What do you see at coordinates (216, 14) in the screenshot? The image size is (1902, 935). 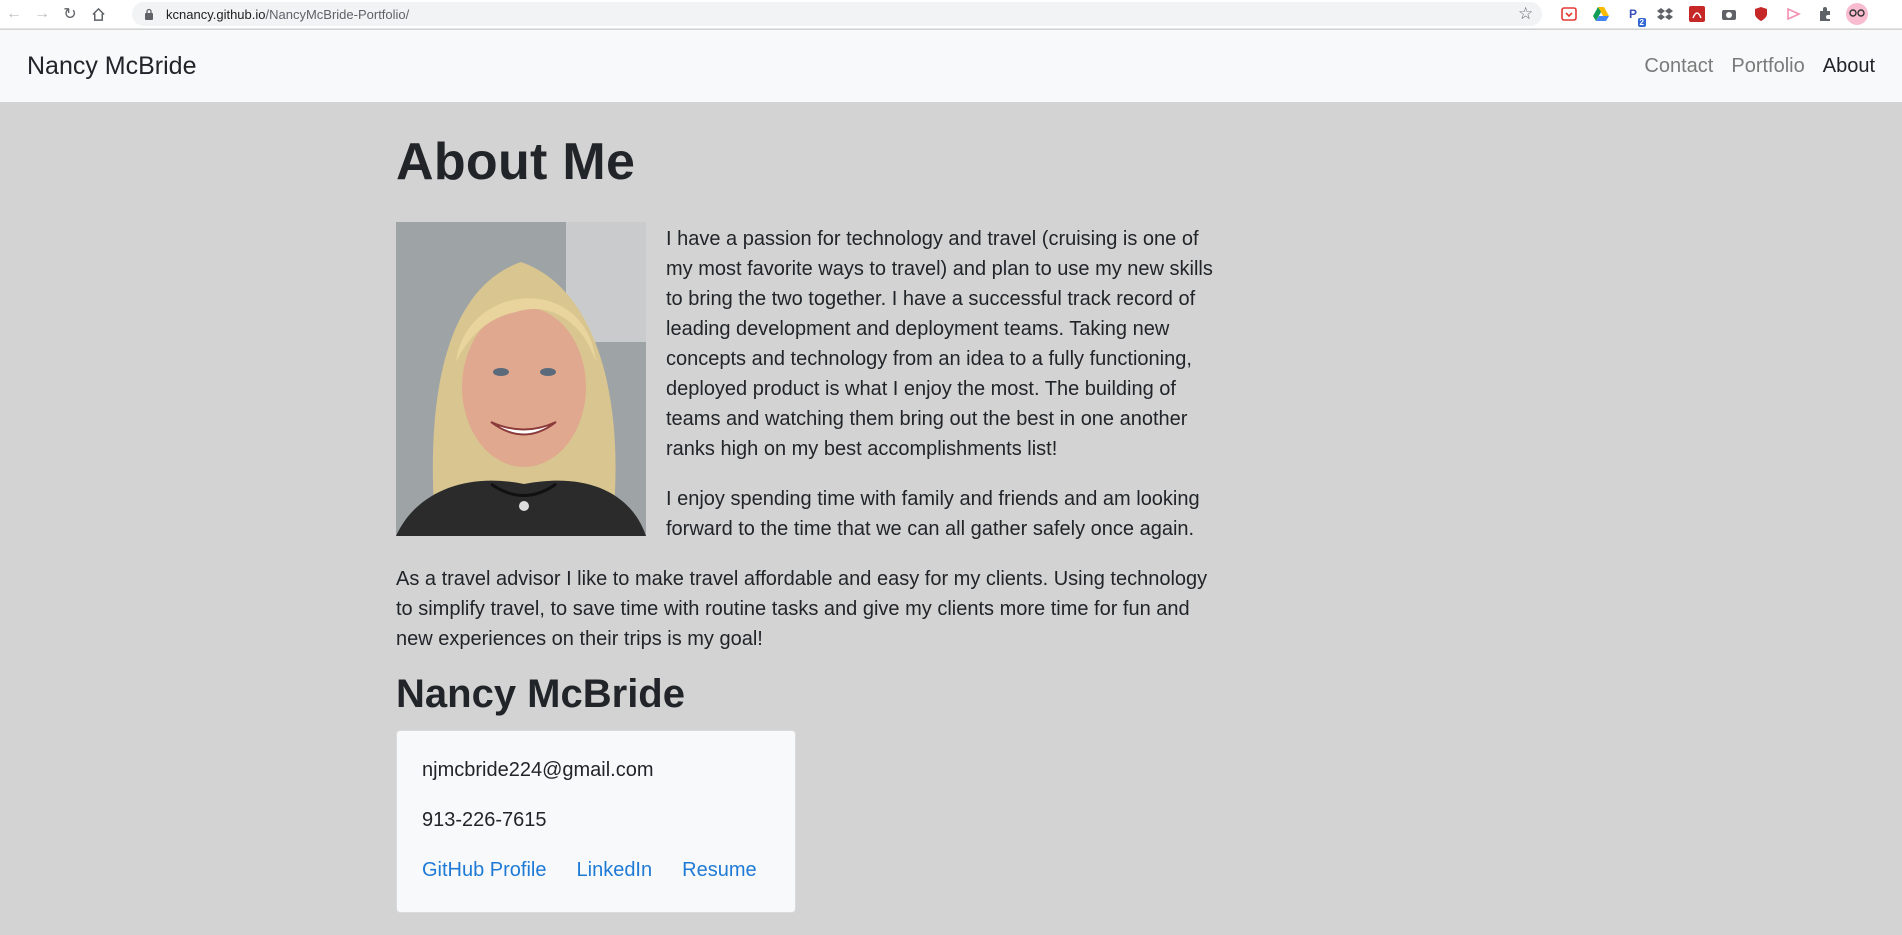 I see `url-host: kcnancy.github.io` at bounding box center [216, 14].